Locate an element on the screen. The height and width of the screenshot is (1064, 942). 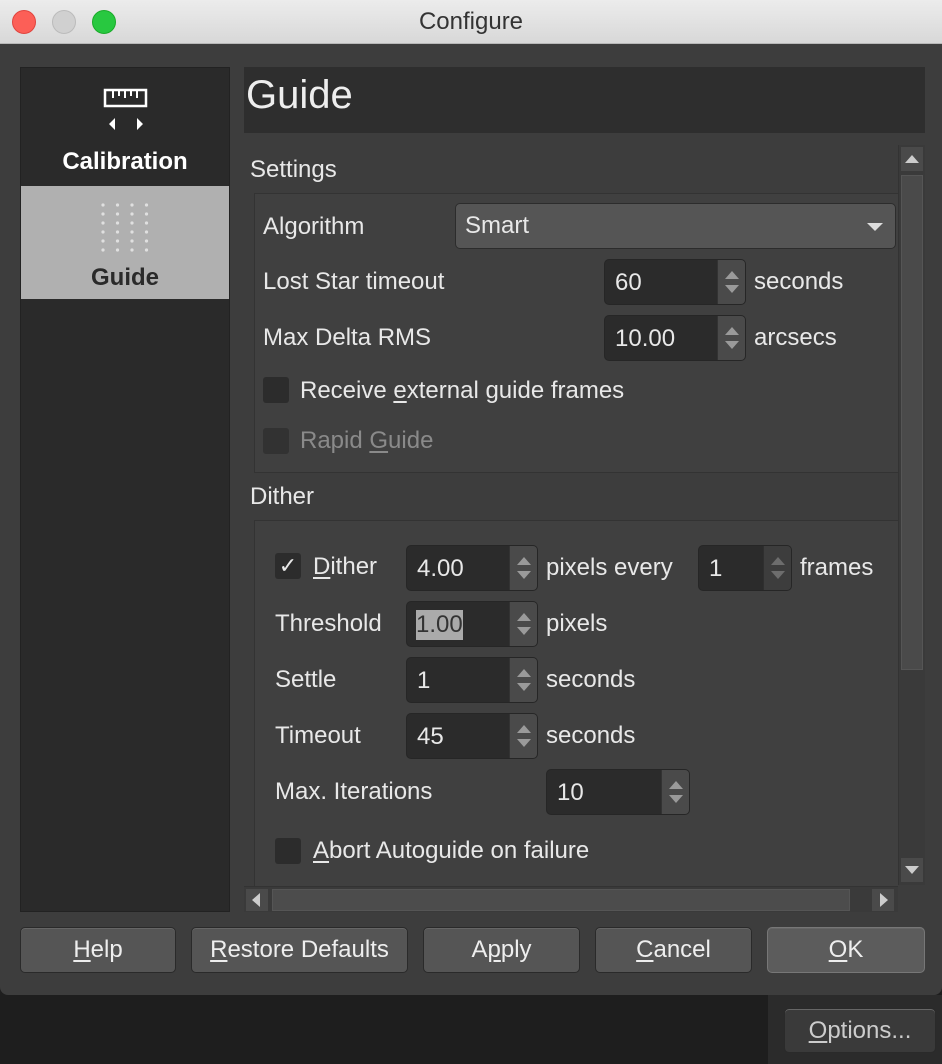
help-button: Help is located at coordinates (98, 950).